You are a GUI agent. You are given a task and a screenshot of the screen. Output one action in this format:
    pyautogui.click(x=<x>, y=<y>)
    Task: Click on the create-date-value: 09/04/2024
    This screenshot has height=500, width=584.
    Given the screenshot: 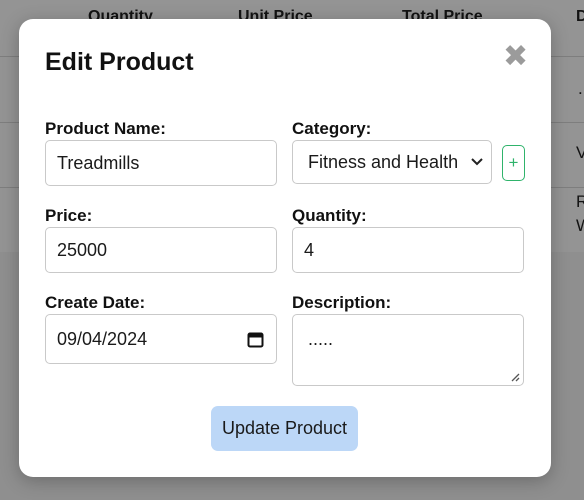 What is the action you would take?
    pyautogui.click(x=102, y=338)
    